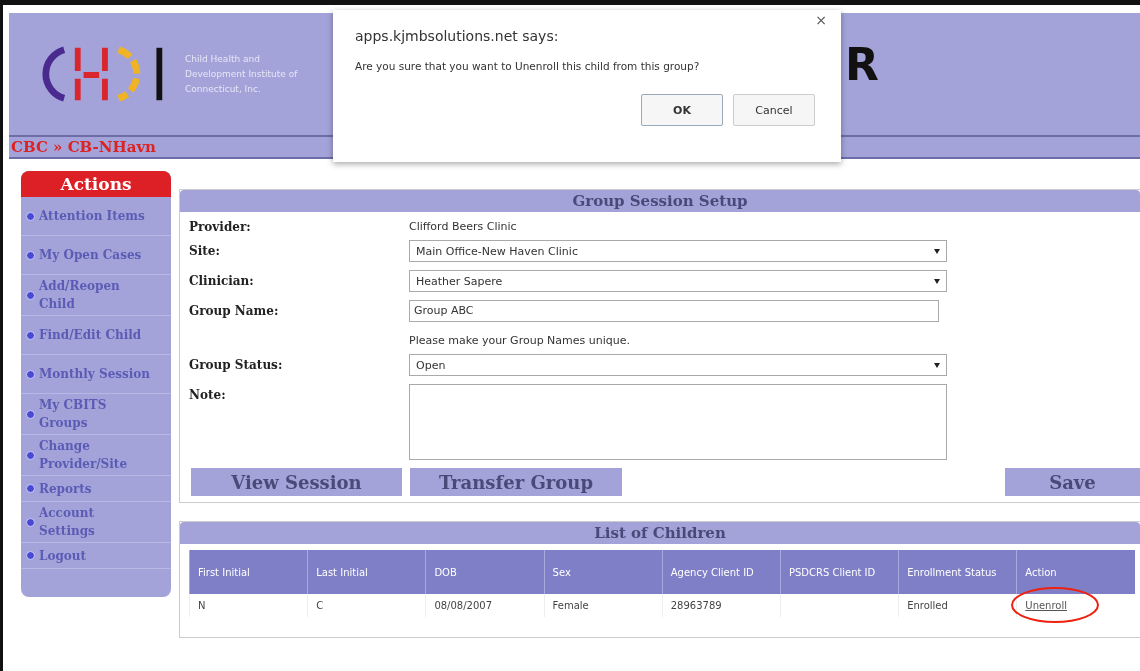 Image resolution: width=1140 pixels, height=671 pixels. I want to click on field-label: Provider:, so click(220, 226).